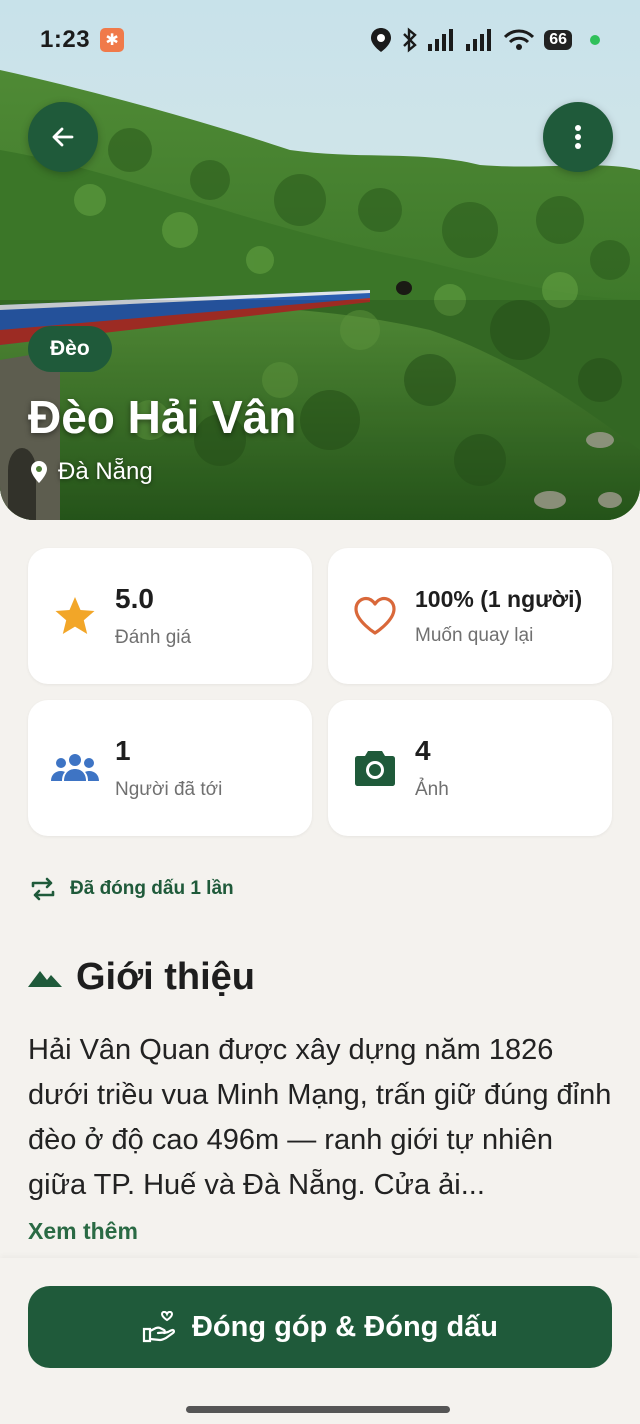 Image resolution: width=640 pixels, height=1424 pixels. Describe the element at coordinates (381, 40) in the screenshot. I see `location-icon` at that location.